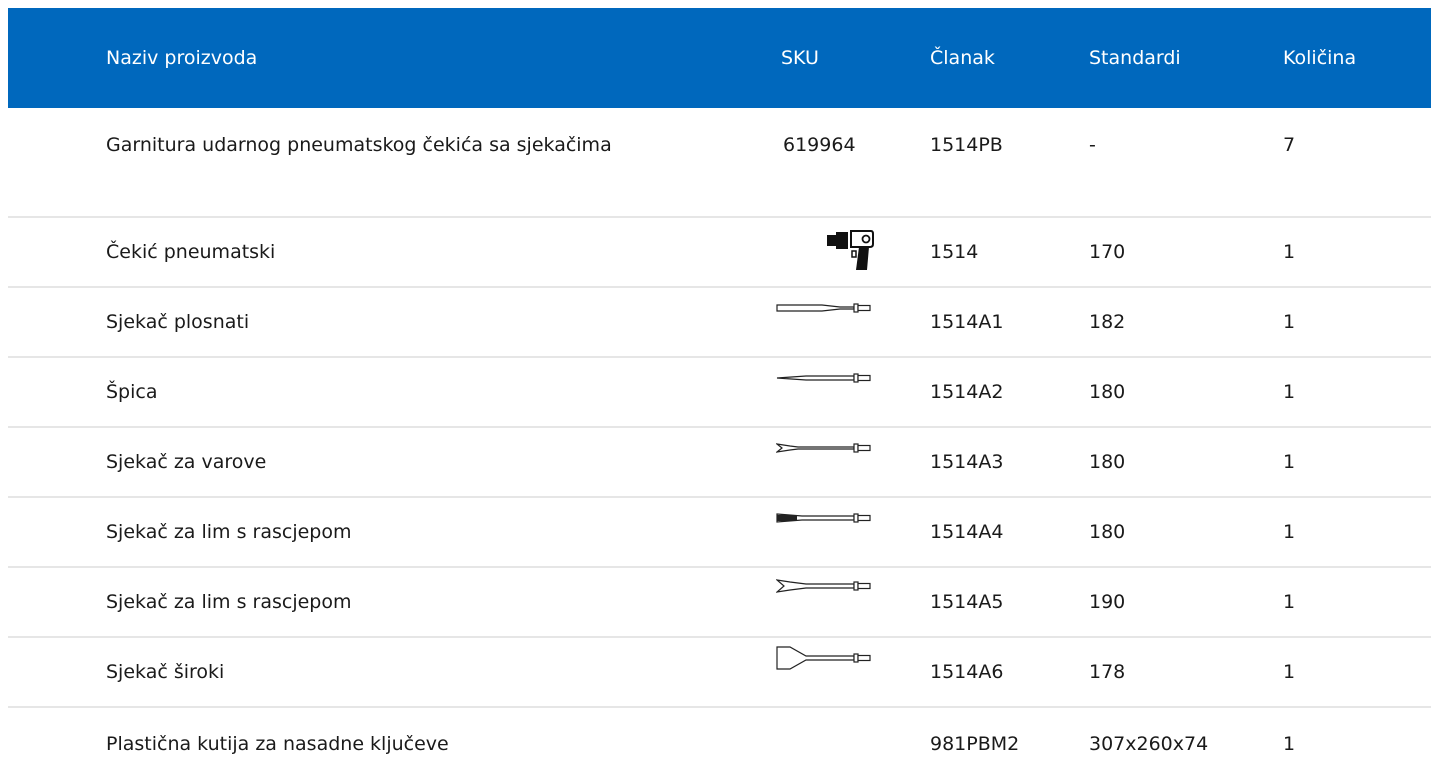 Image resolution: width=1431 pixels, height=780 pixels. What do you see at coordinates (1107, 602) in the screenshot?
I see `product-standards: 190` at bounding box center [1107, 602].